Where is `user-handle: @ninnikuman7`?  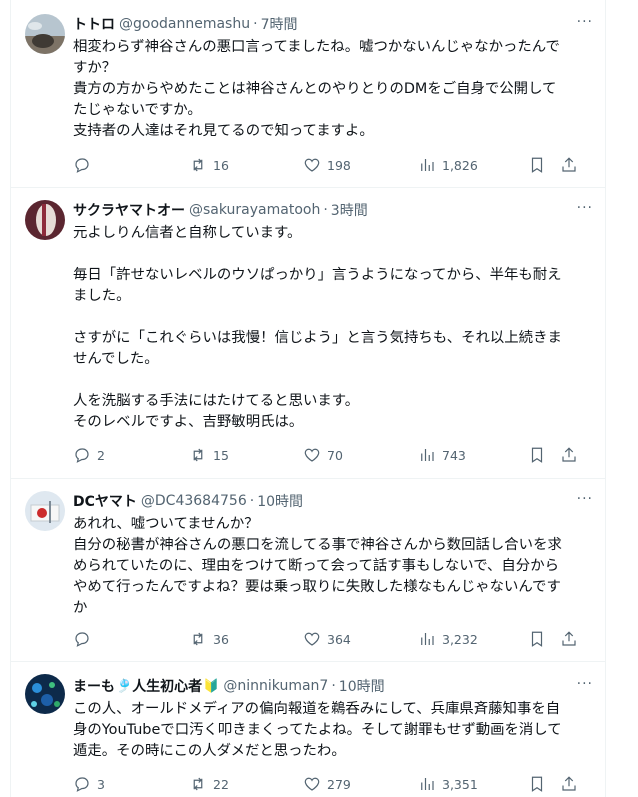
user-handle: @ninnikuman7 is located at coordinates (275, 686).